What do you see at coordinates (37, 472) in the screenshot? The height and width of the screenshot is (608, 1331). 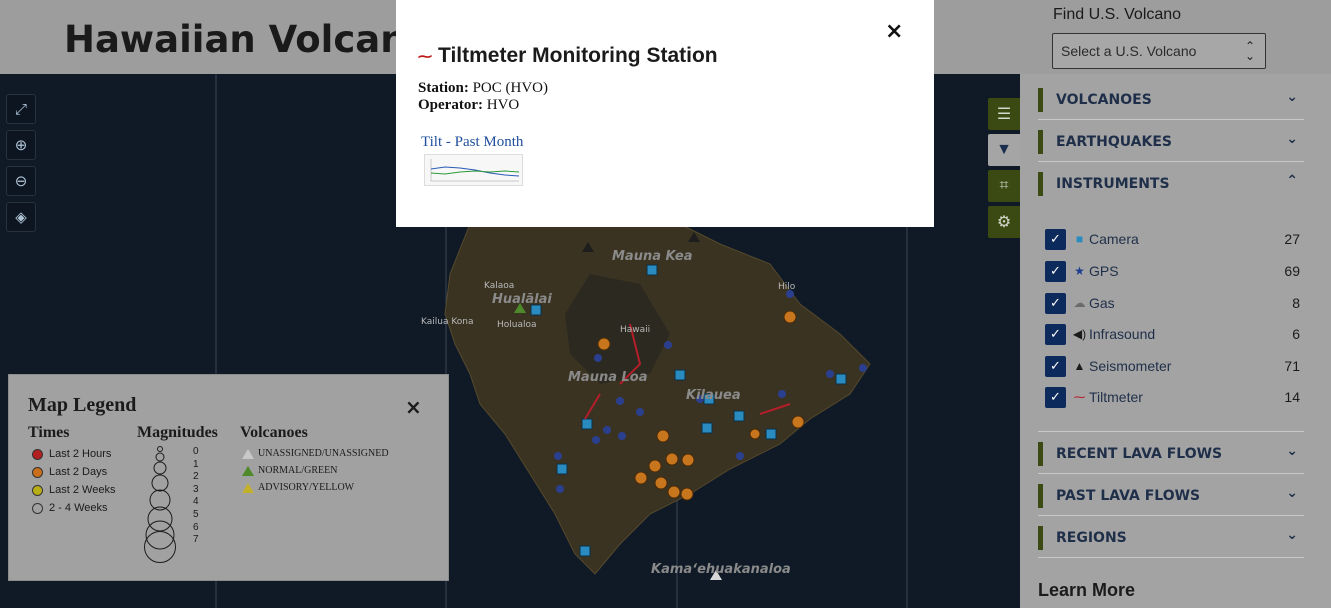 I see `orange-dot-icon` at bounding box center [37, 472].